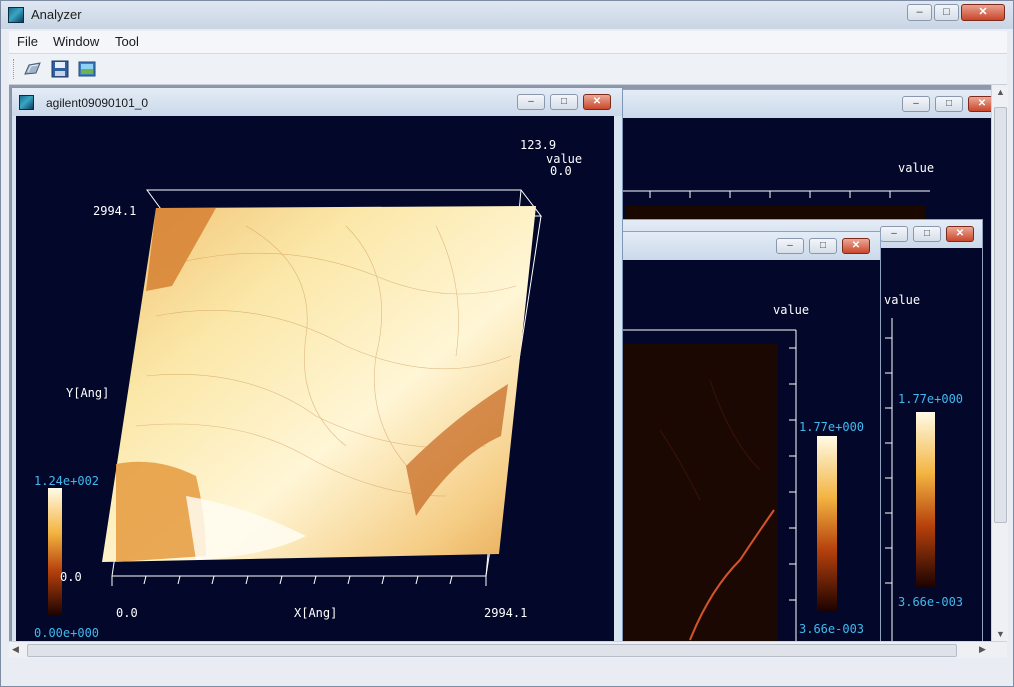  I want to click on front-window-close-button: ✕, so click(597, 102).